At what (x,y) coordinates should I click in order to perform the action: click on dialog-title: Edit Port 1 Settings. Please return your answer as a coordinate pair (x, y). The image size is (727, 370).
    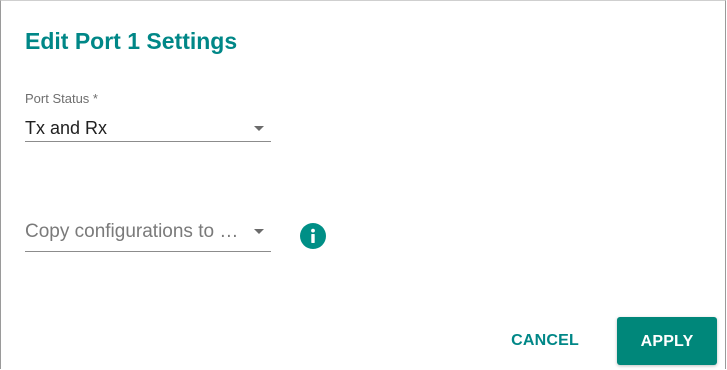
    Looking at the image, I should click on (131, 41).